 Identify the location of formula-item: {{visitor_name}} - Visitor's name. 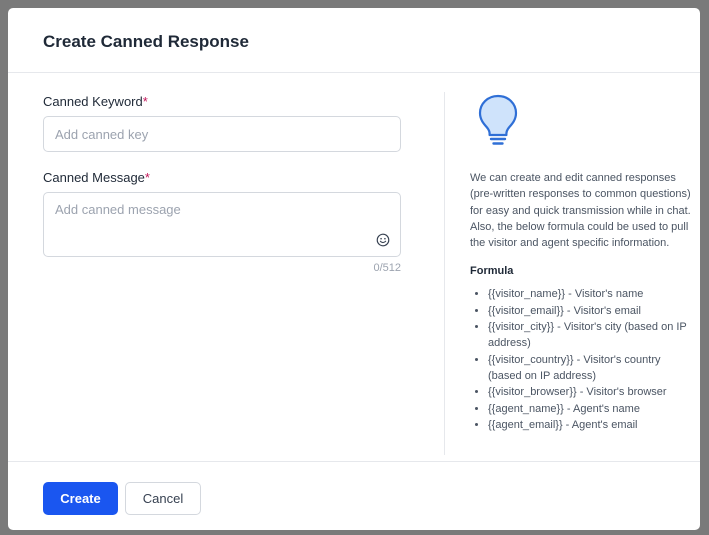
(590, 294).